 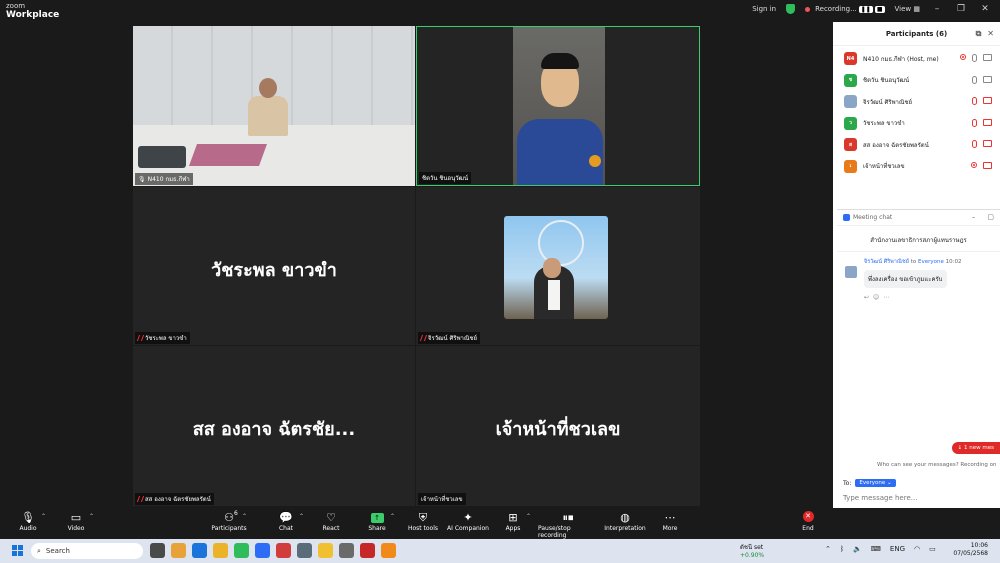 What do you see at coordinates (970, 550) in the screenshot?
I see `clock: 10:06 07/05/2568` at bounding box center [970, 550].